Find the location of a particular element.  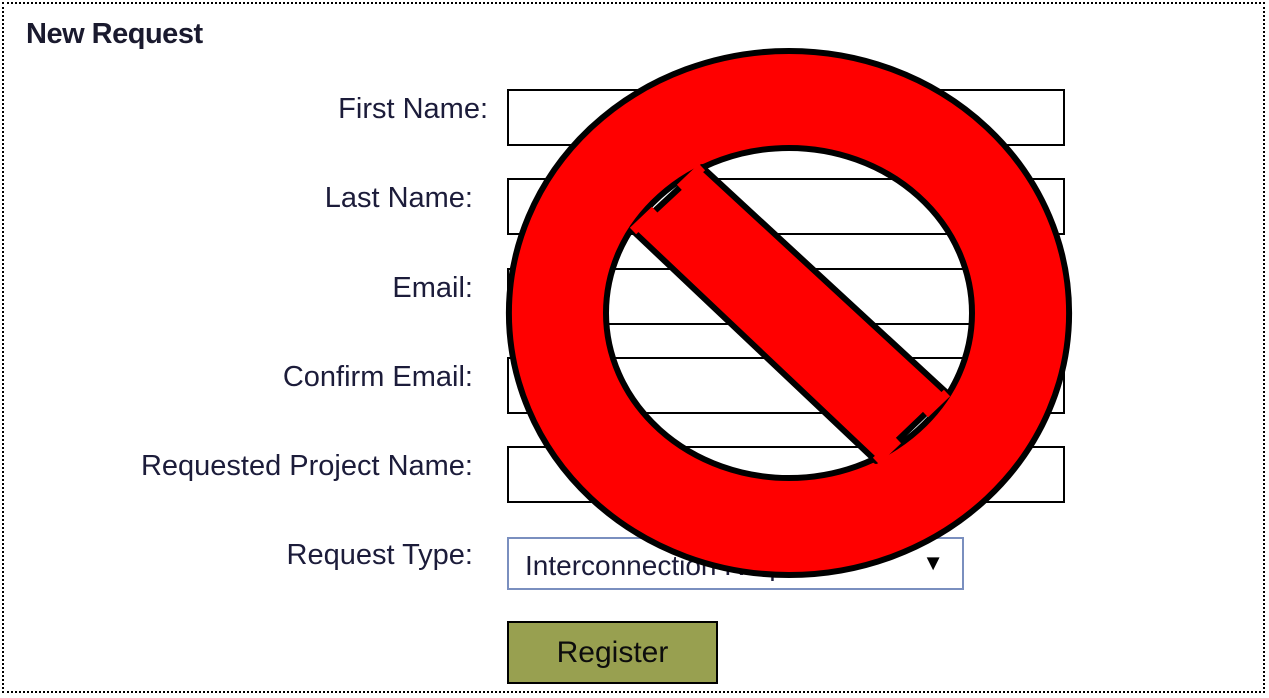

last-name-label: Last Name: is located at coordinates (398, 198).